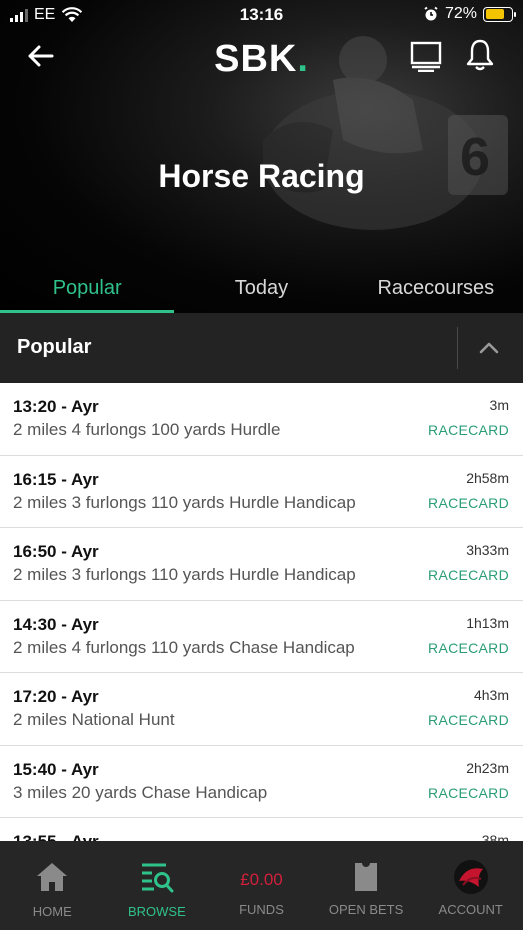 The image size is (523, 930). I want to click on race-title: 14:30 - Ayr, so click(56, 624).